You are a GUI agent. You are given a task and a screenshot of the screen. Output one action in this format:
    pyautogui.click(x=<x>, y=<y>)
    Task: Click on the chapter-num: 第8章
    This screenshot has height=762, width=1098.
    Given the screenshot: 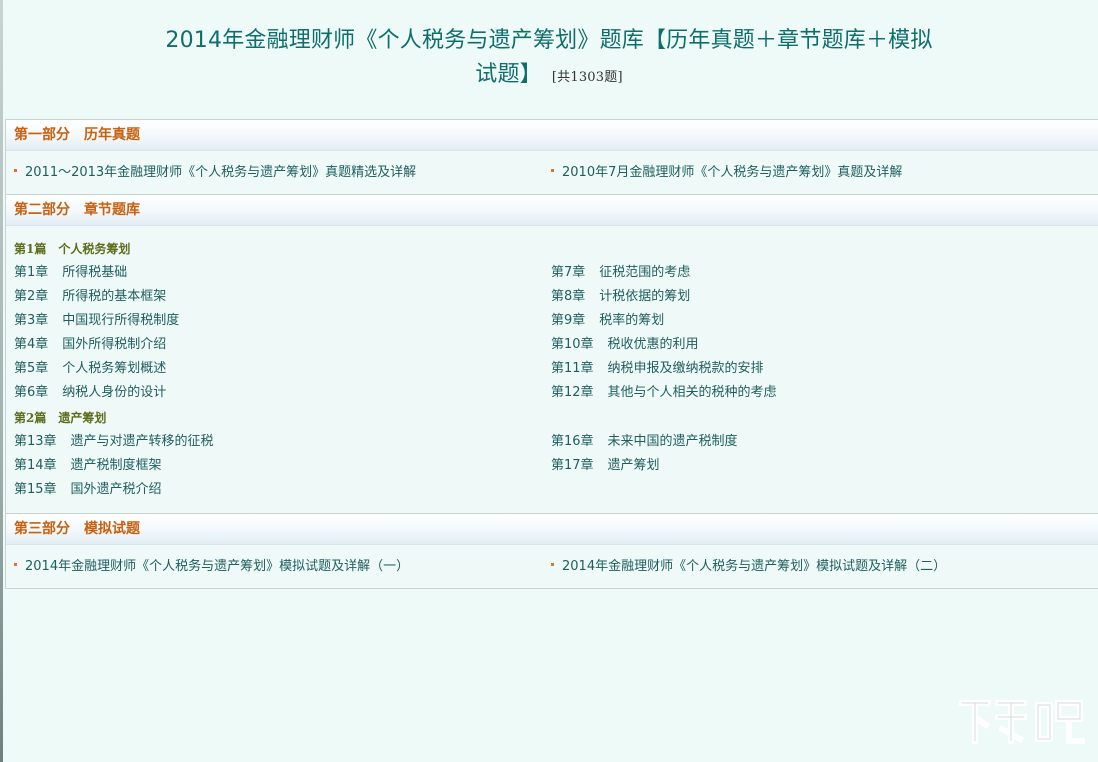 What is the action you would take?
    pyautogui.click(x=568, y=296)
    